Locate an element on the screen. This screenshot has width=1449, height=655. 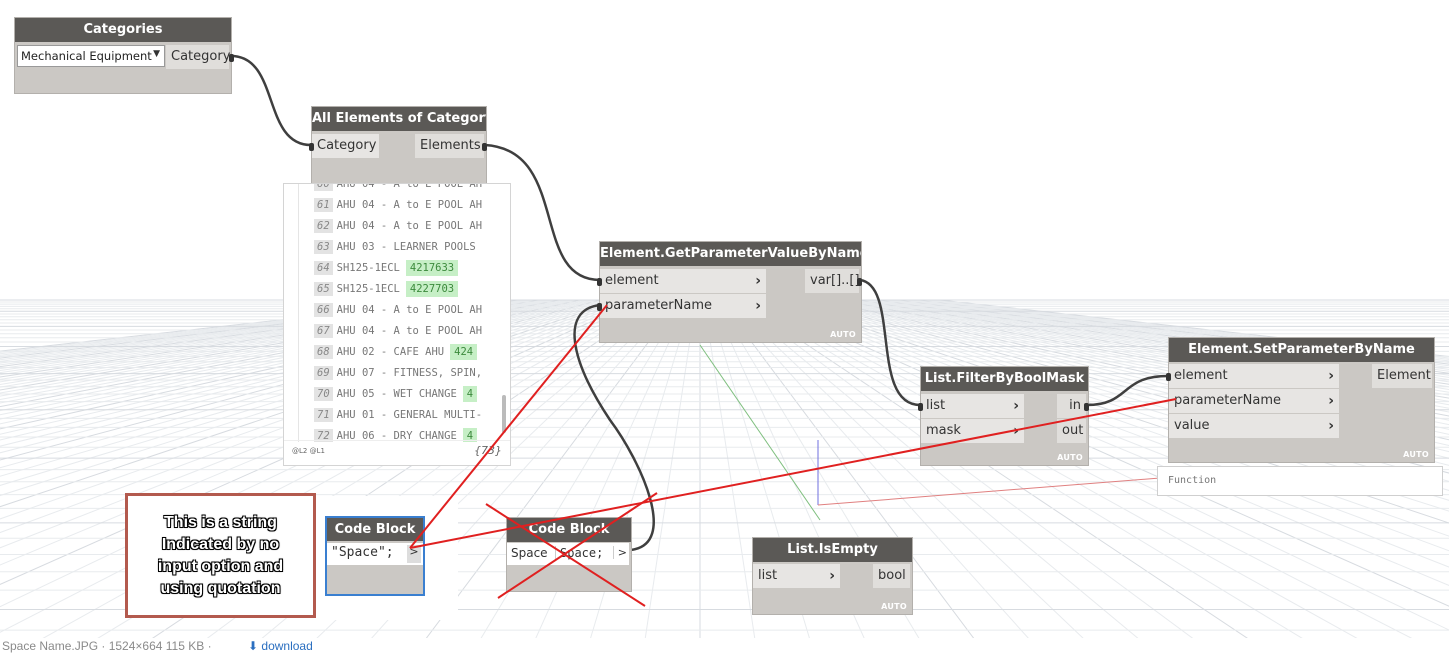
element-id: 424 is located at coordinates (464, 352).